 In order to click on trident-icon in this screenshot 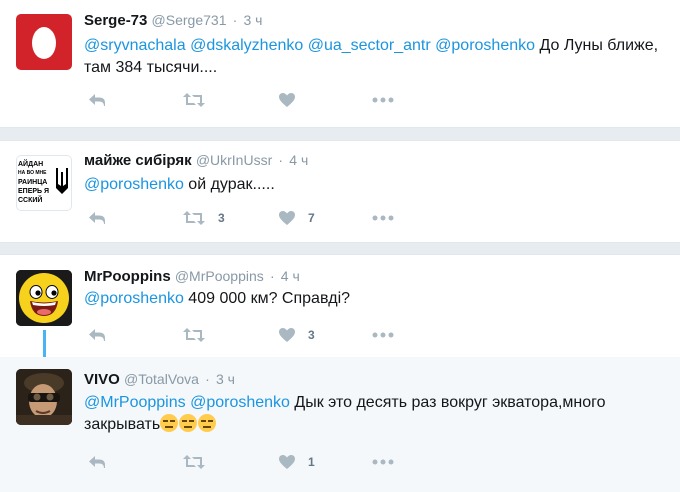, I will do `click(62, 181)`.